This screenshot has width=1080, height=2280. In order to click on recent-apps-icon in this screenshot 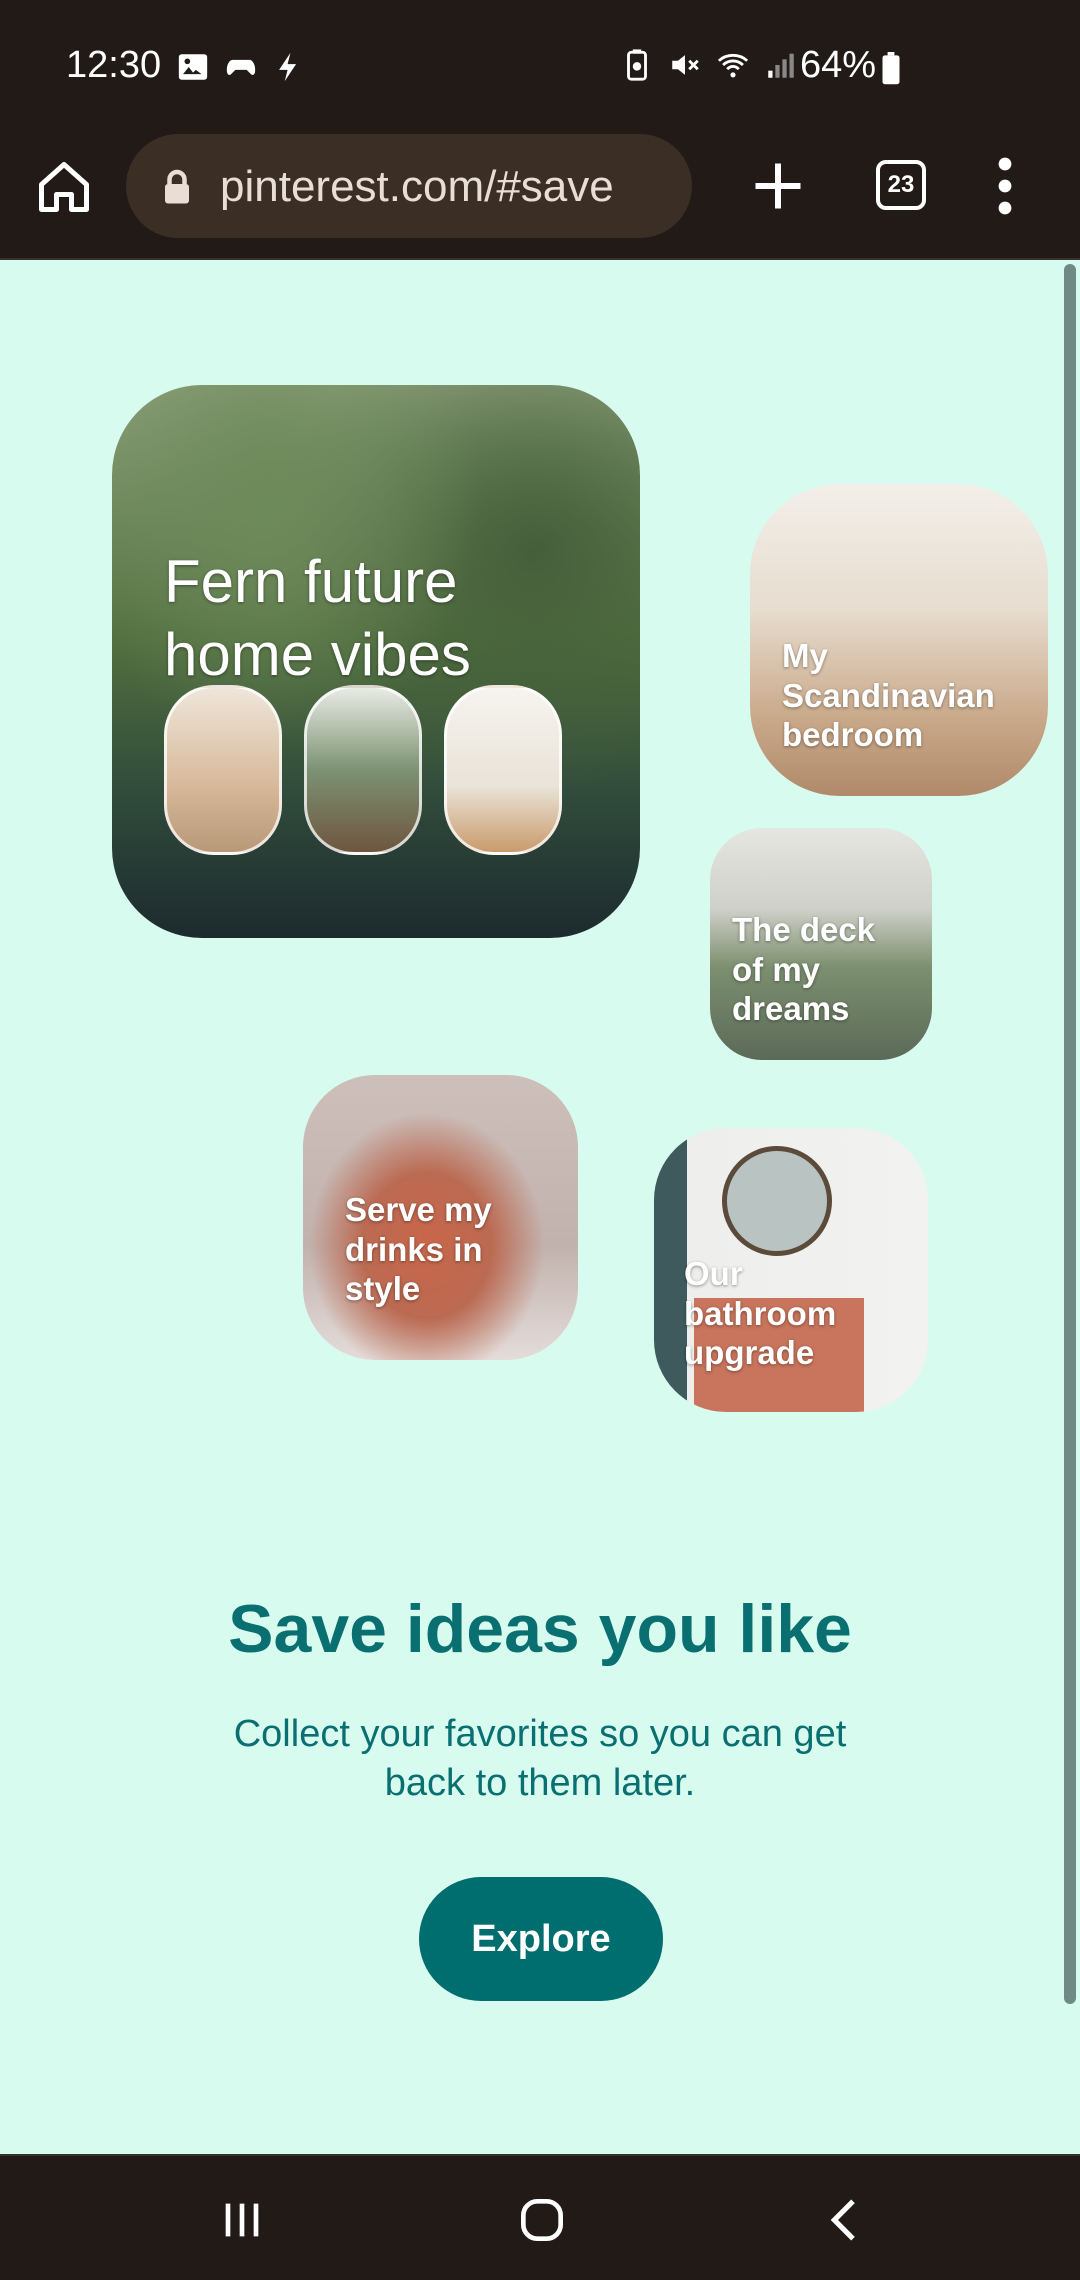, I will do `click(242, 2220)`.